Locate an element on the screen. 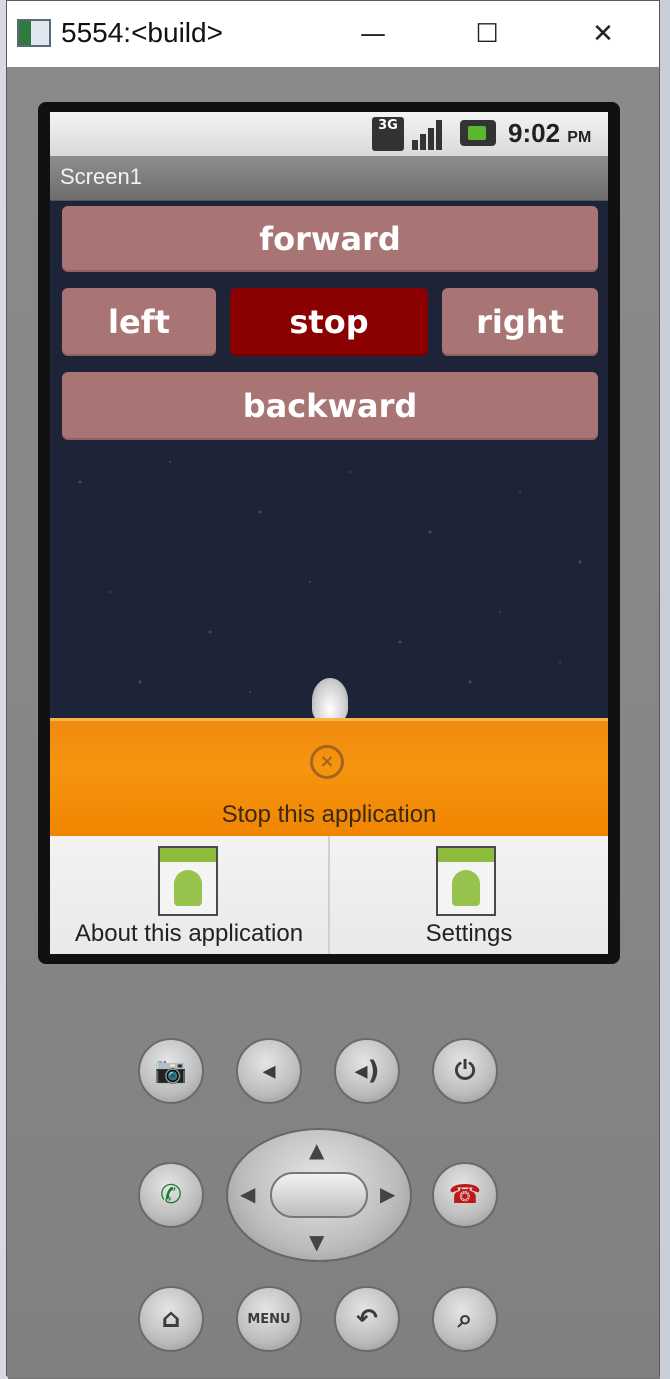 Image resolution: width=670 pixels, height=1379 pixels. backward-button: backward is located at coordinates (330, 406).